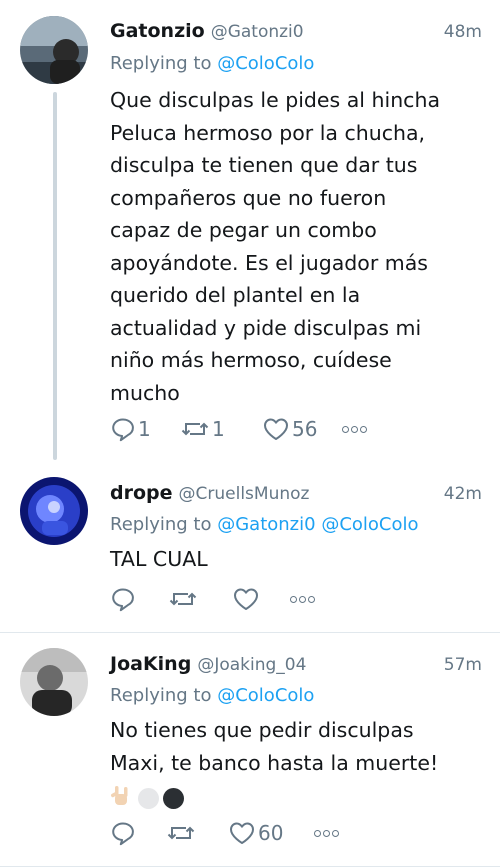  Describe the element at coordinates (463, 494) in the screenshot. I see `timestamp: 42m` at that location.